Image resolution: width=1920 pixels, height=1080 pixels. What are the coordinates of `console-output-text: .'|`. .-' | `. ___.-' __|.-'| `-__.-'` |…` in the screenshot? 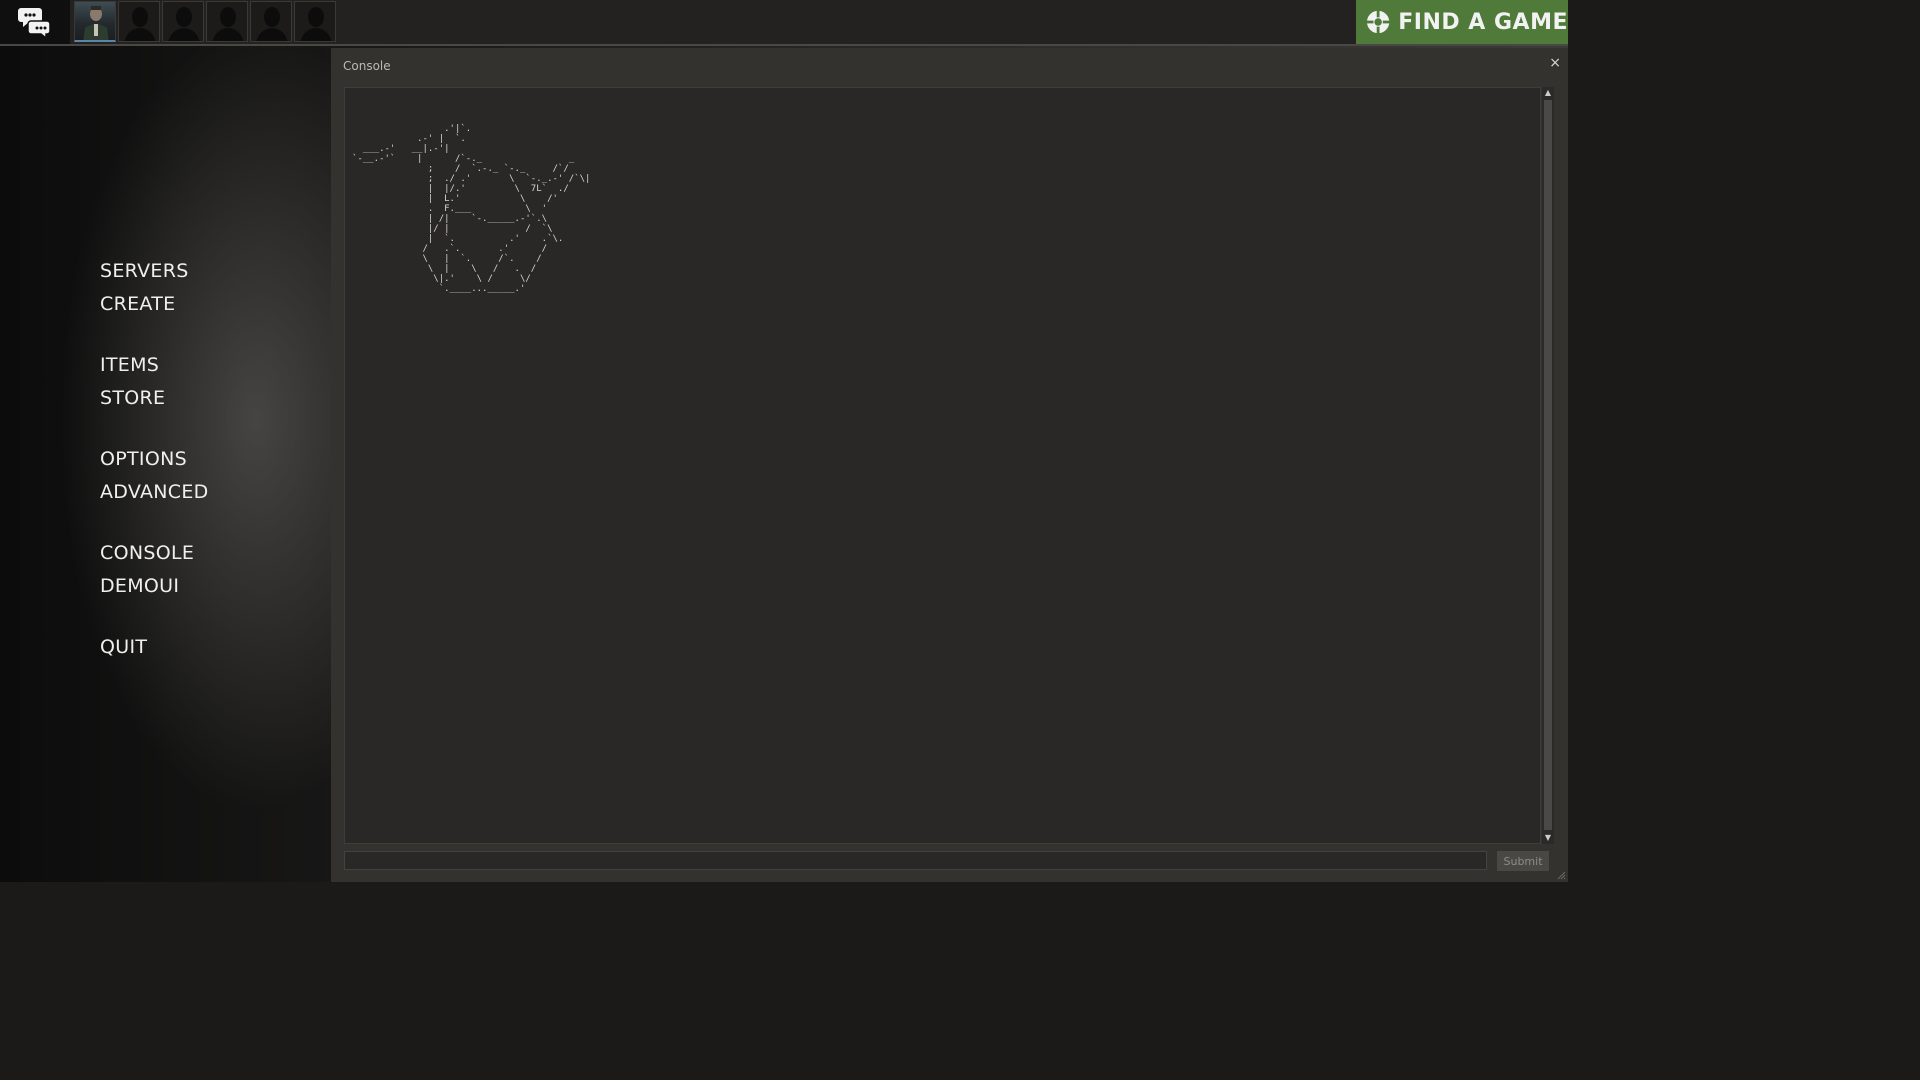 It's located at (471, 209).